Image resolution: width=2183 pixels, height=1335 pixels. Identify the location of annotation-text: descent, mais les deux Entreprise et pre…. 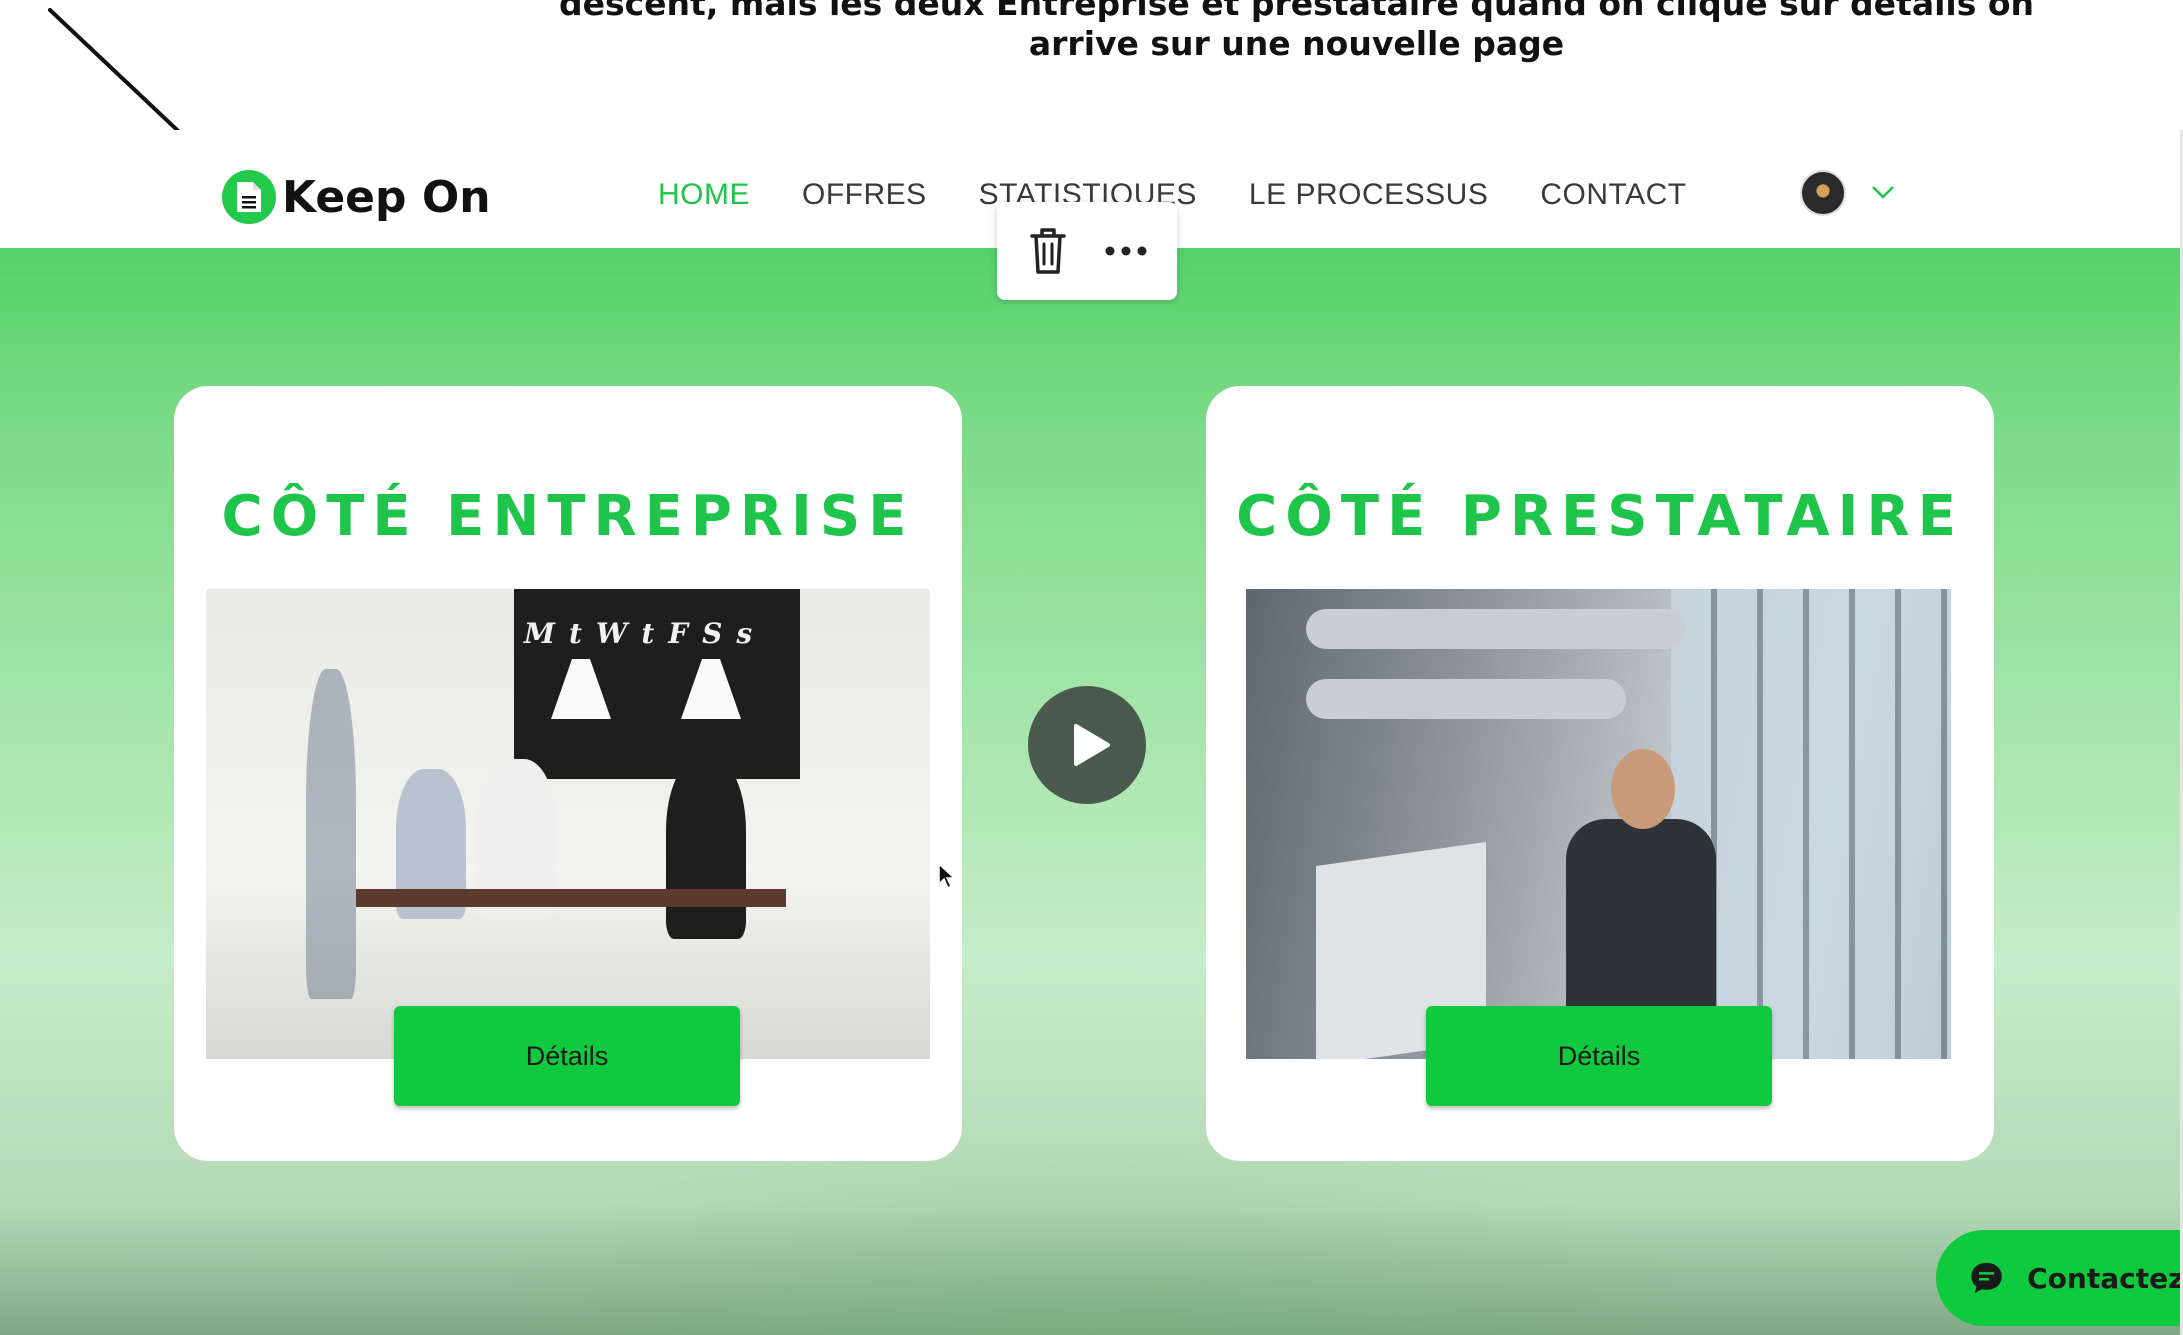
(1091, 32).